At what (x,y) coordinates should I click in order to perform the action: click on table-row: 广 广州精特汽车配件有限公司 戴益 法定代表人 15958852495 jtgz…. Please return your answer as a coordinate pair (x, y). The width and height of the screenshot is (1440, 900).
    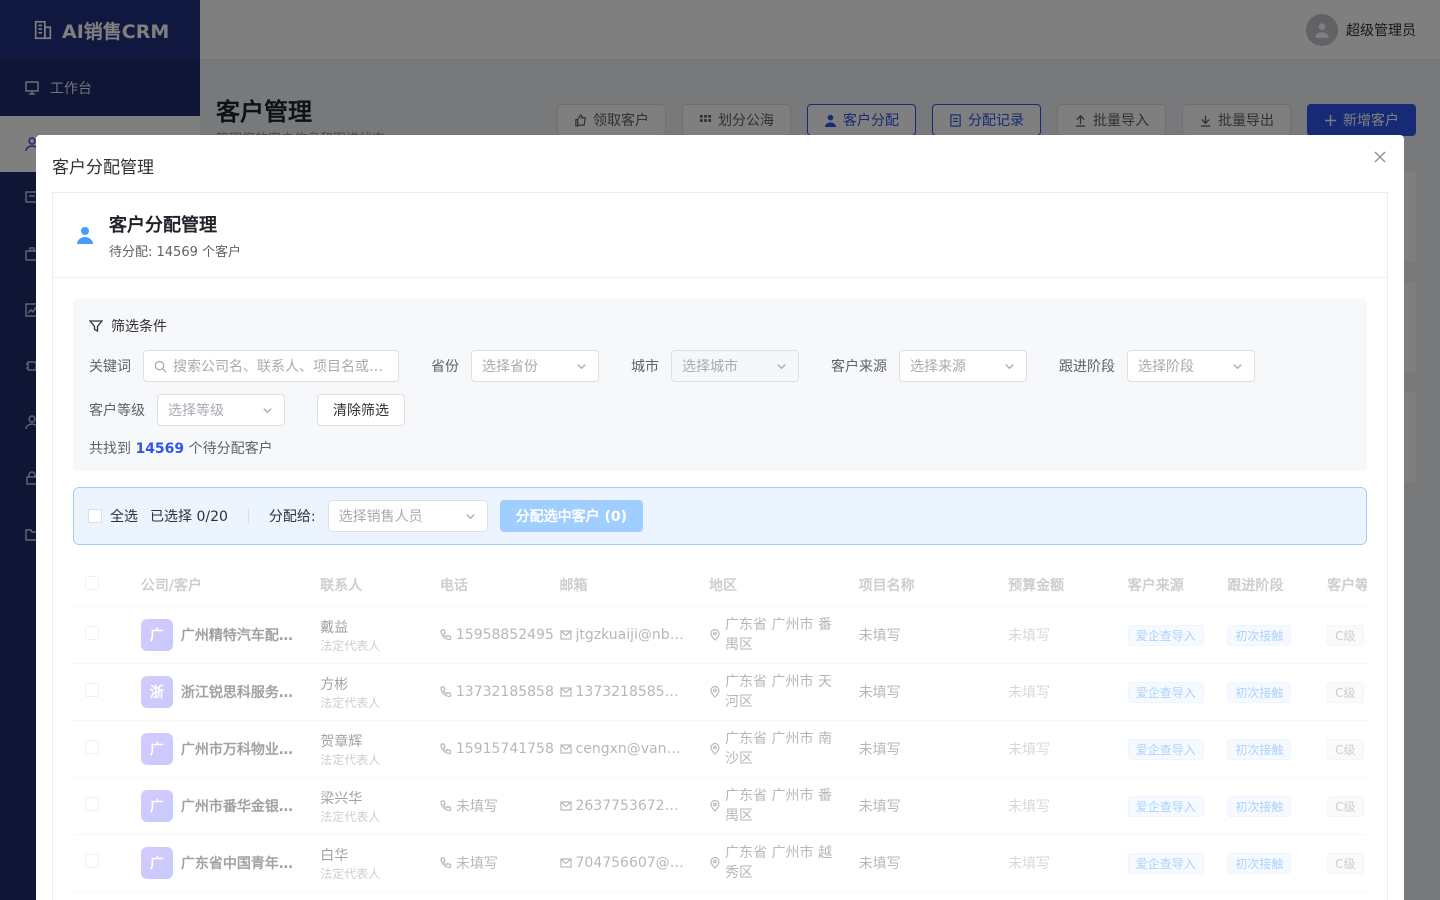
    Looking at the image, I should click on (720, 635).